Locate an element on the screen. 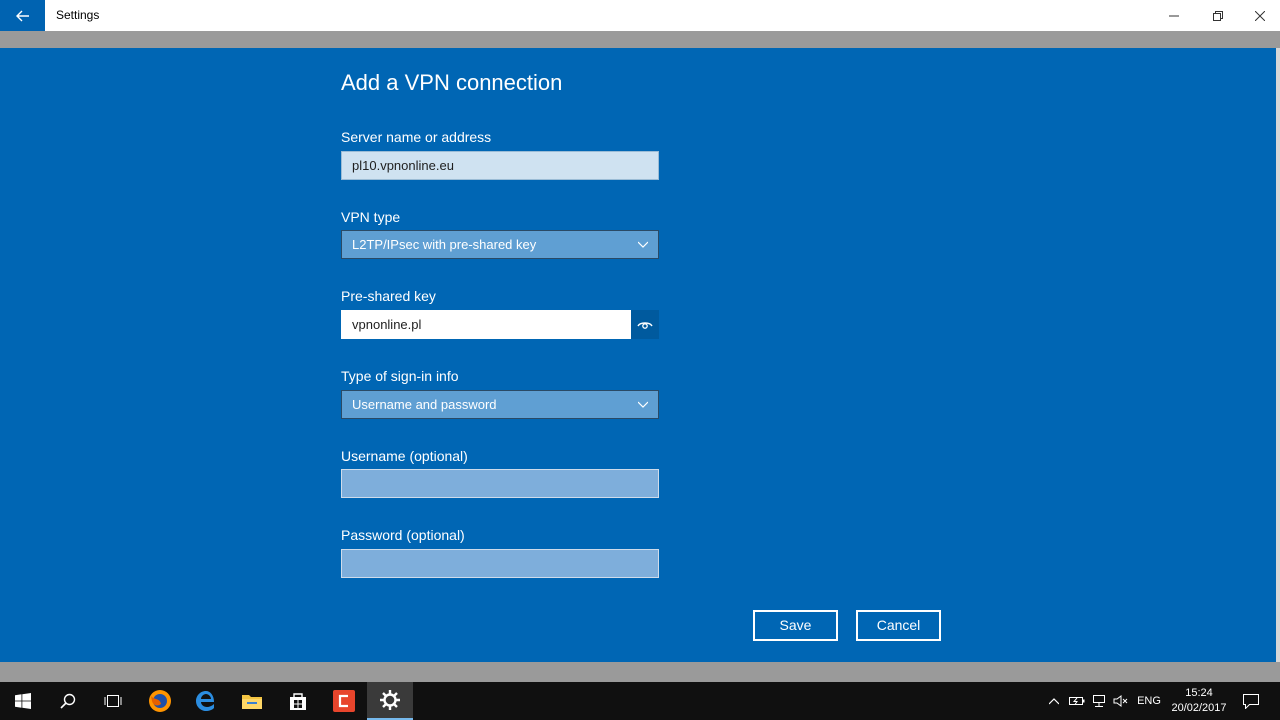  save-button: Save is located at coordinates (795, 625).